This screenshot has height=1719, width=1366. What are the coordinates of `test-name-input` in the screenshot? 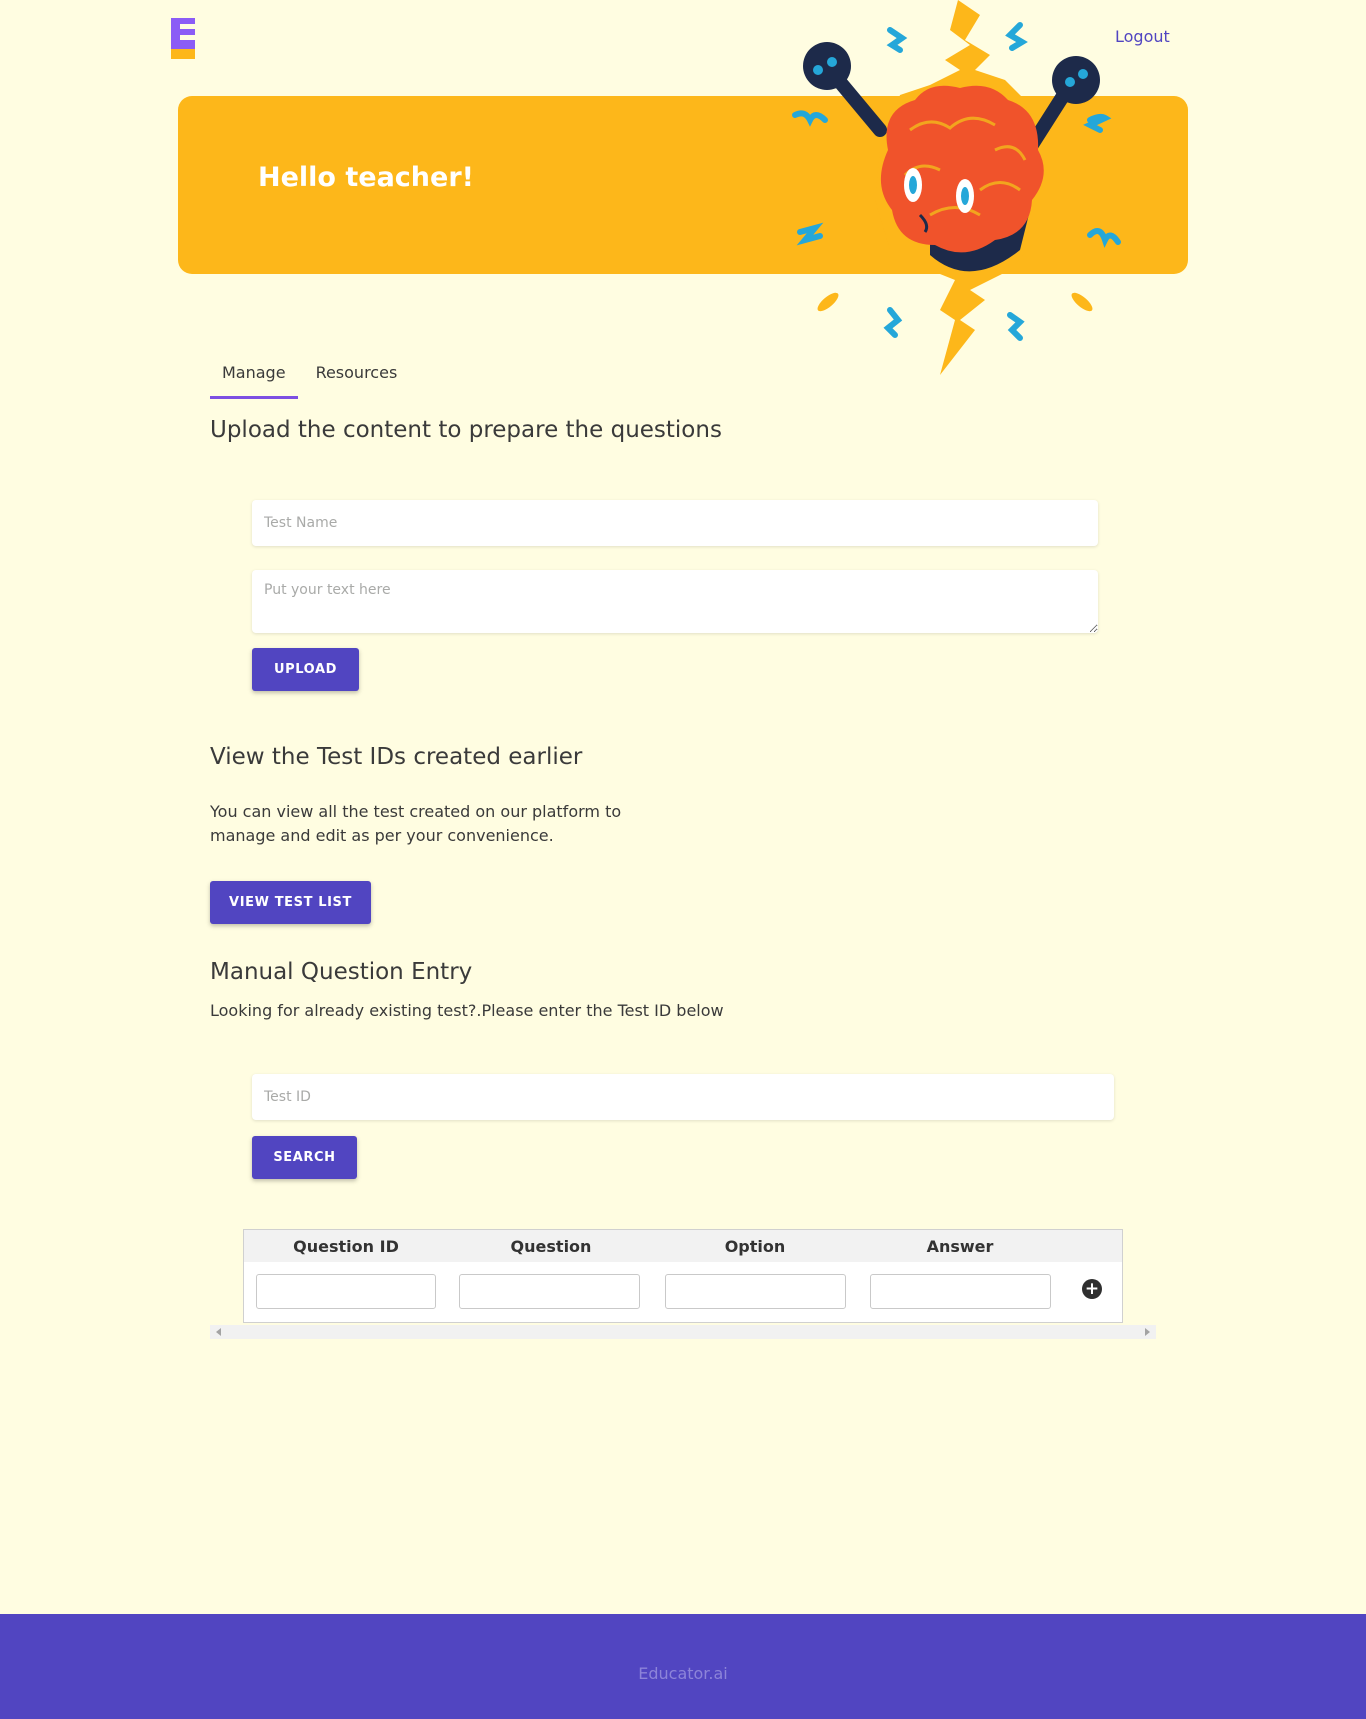 It's located at (675, 523).